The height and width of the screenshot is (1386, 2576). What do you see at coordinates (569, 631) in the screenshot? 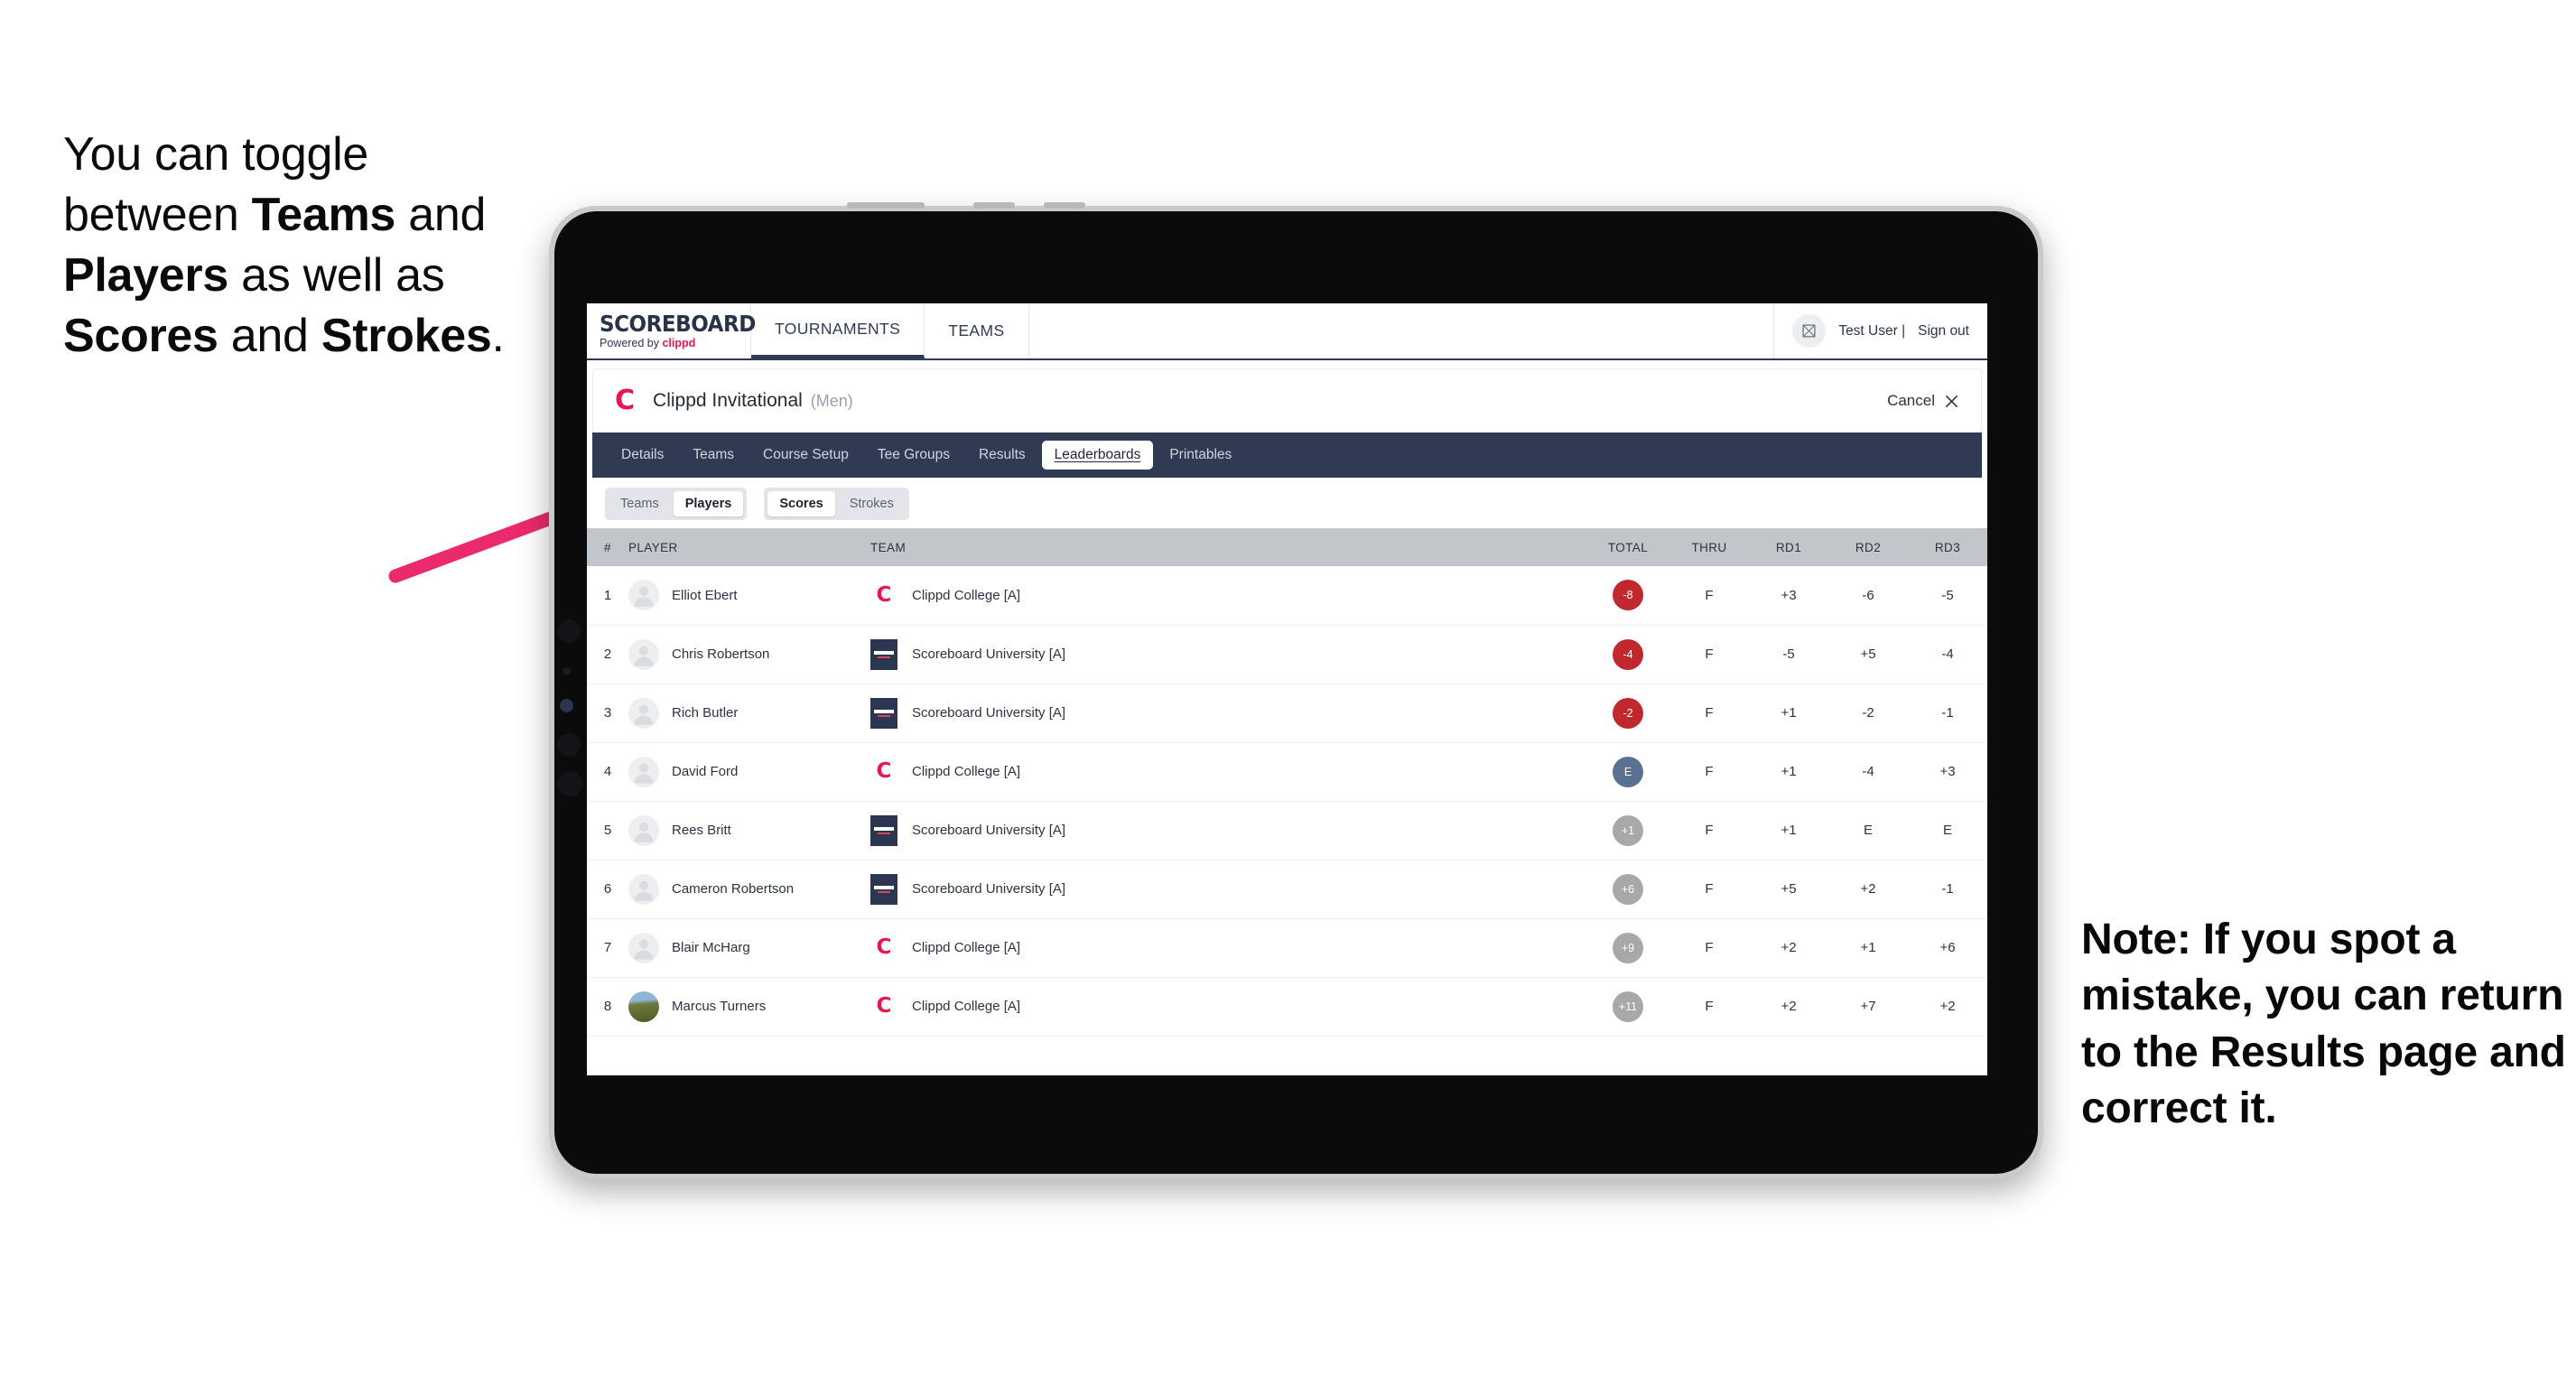
I see `device-camera-icon` at bounding box center [569, 631].